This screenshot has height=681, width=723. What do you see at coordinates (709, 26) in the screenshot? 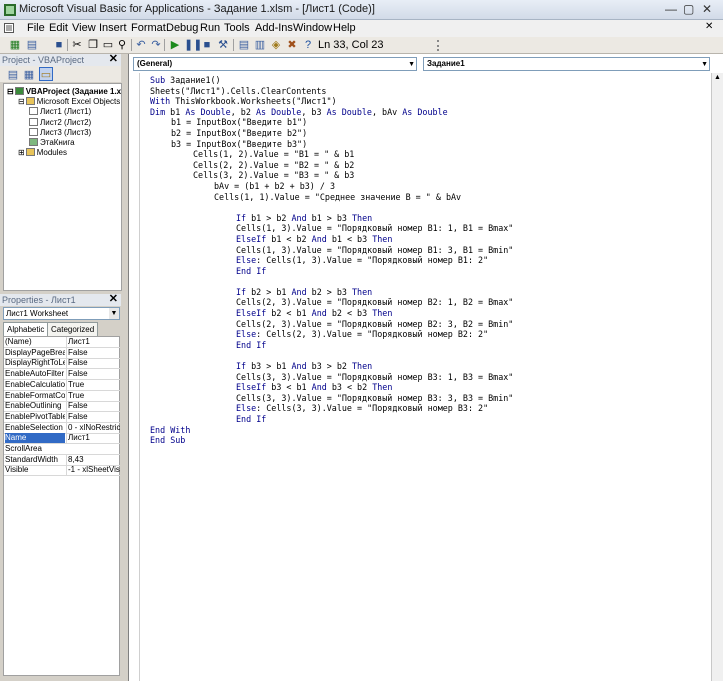
I see `close-code-window-icon: ✕` at bounding box center [709, 26].